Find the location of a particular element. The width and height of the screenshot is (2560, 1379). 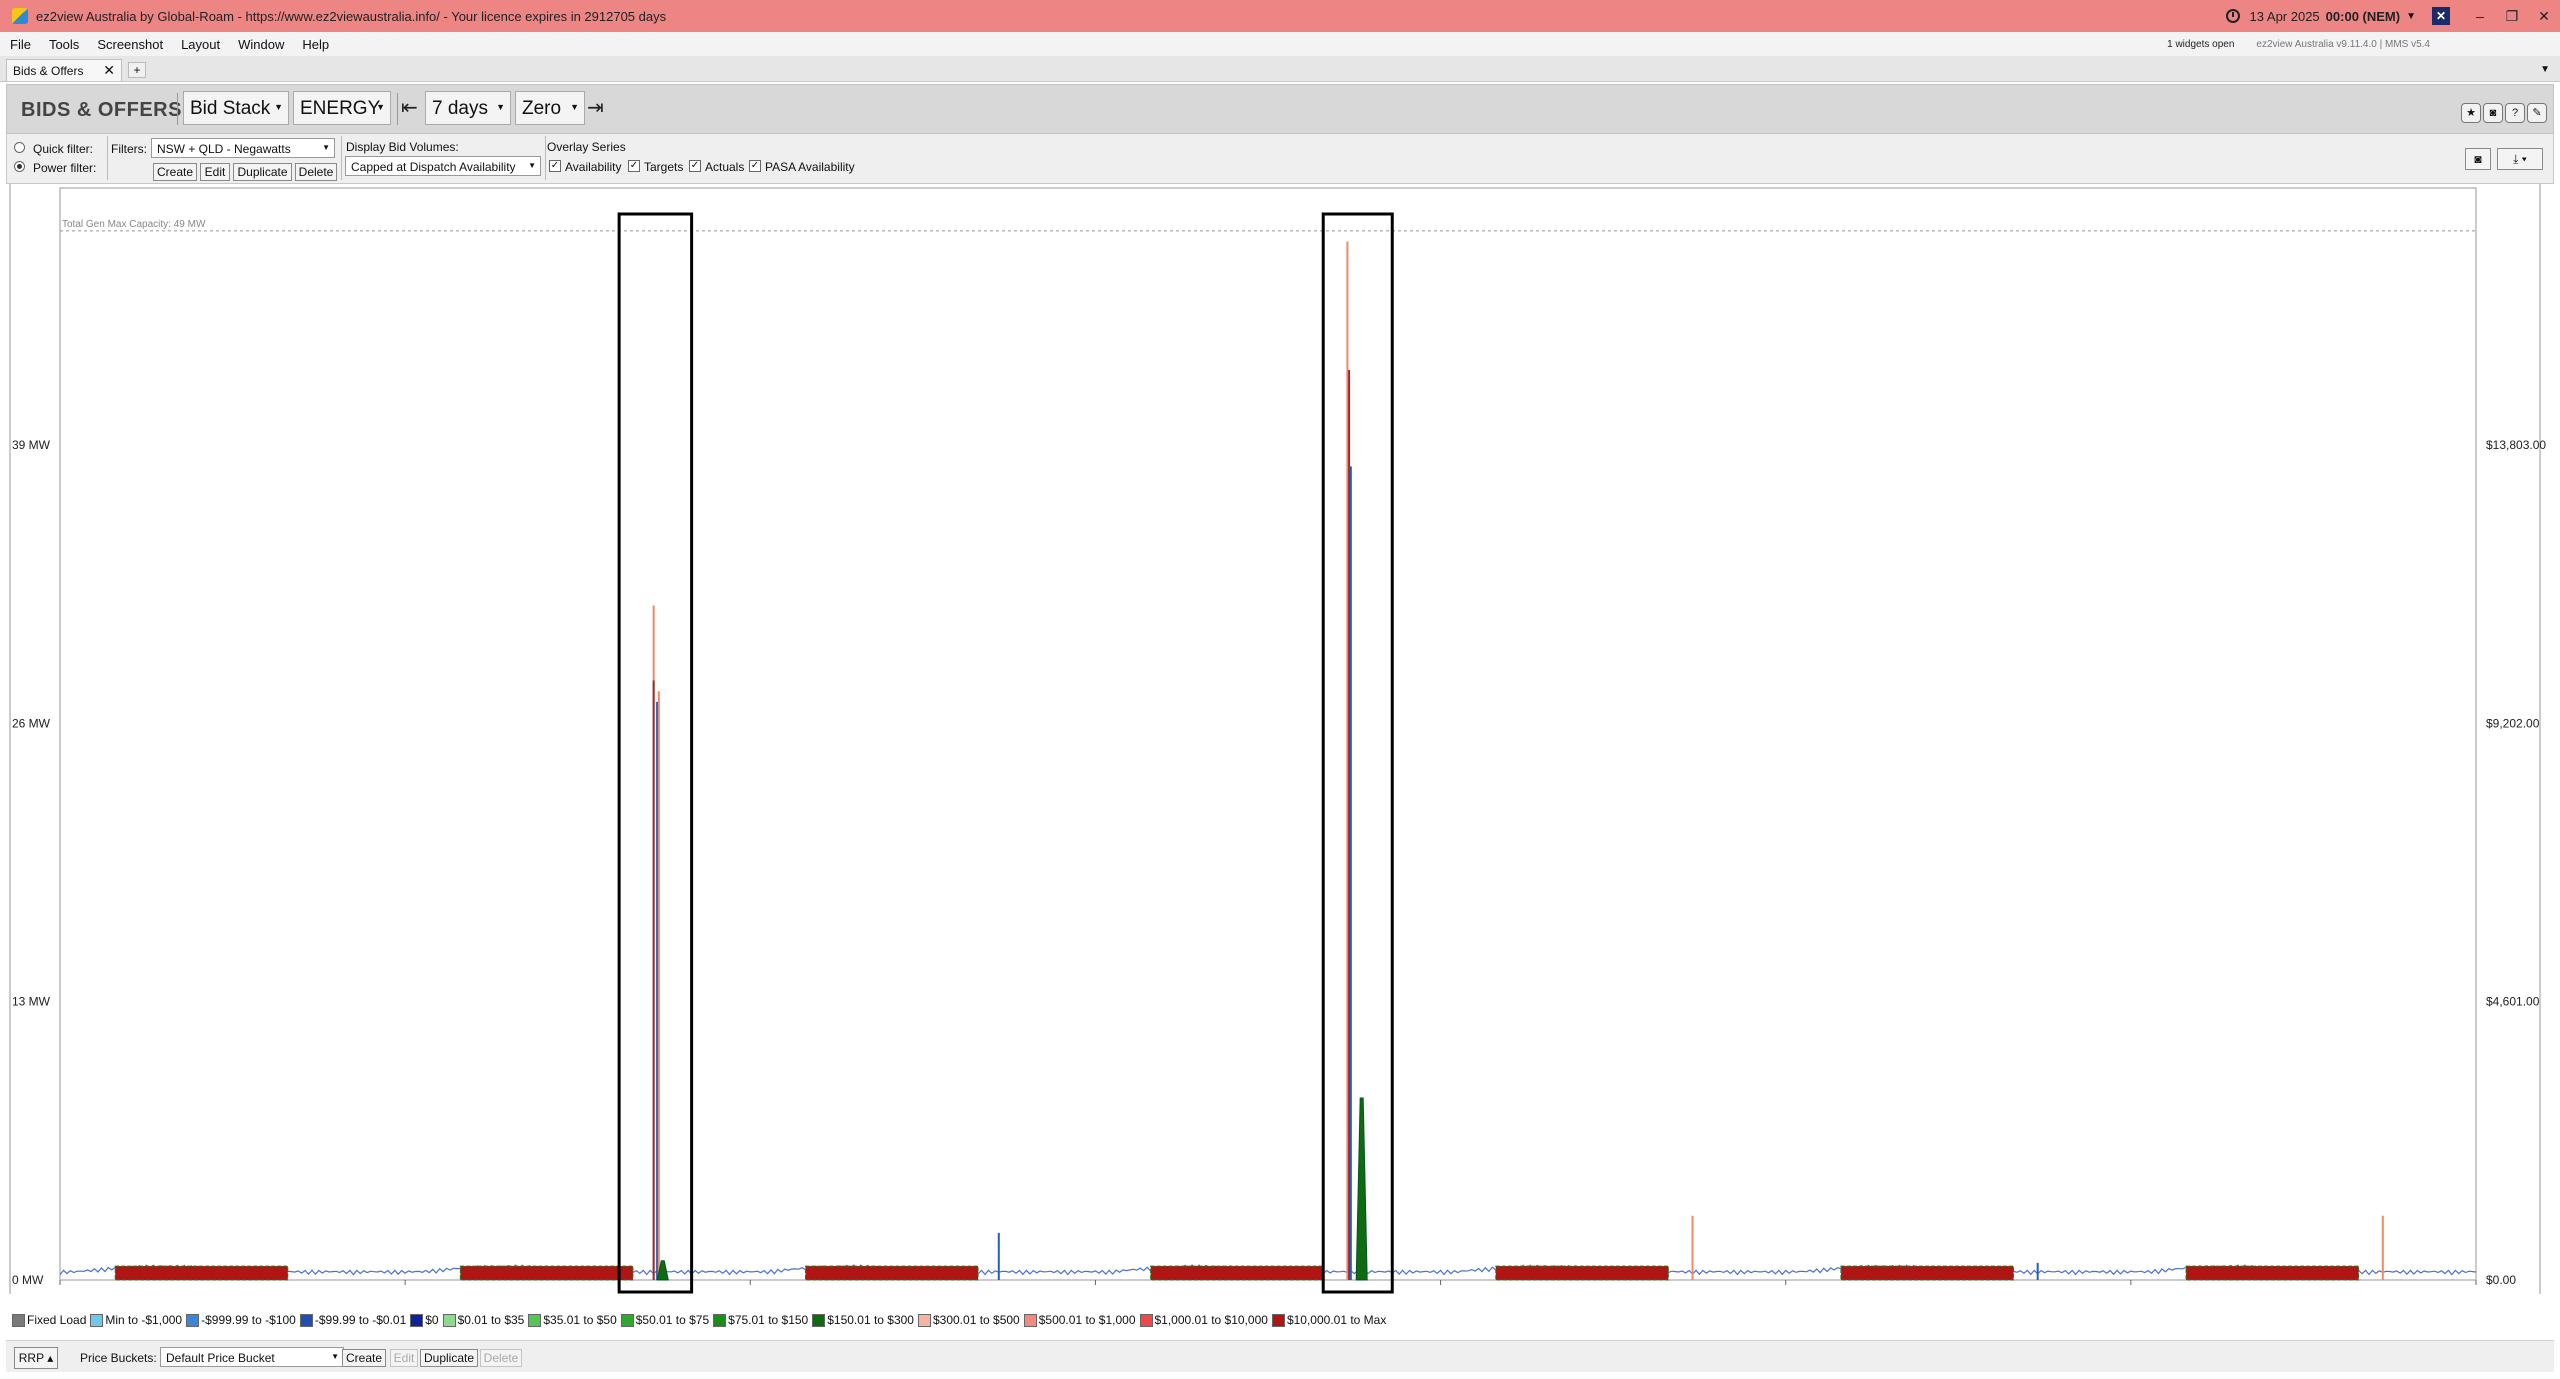

legend-label: $150.01 to $300 is located at coordinates (870, 1320).